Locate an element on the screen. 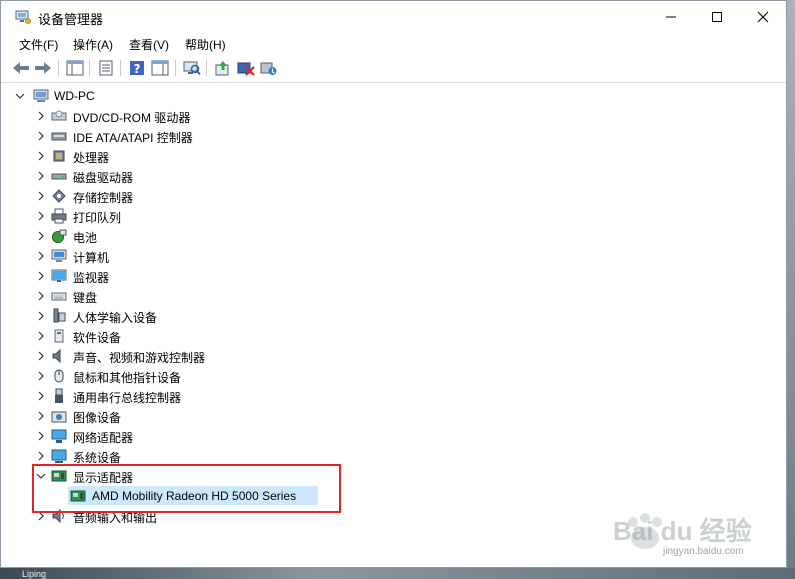 The width and height of the screenshot is (795, 579). uninstall-device-icon is located at coordinates (246, 69).